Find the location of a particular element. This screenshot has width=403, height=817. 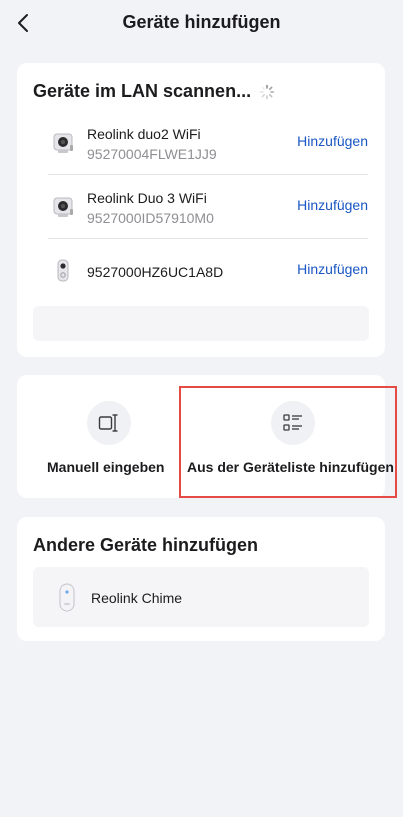

device-serial: 9527000ID57910M0 is located at coordinates (150, 218).